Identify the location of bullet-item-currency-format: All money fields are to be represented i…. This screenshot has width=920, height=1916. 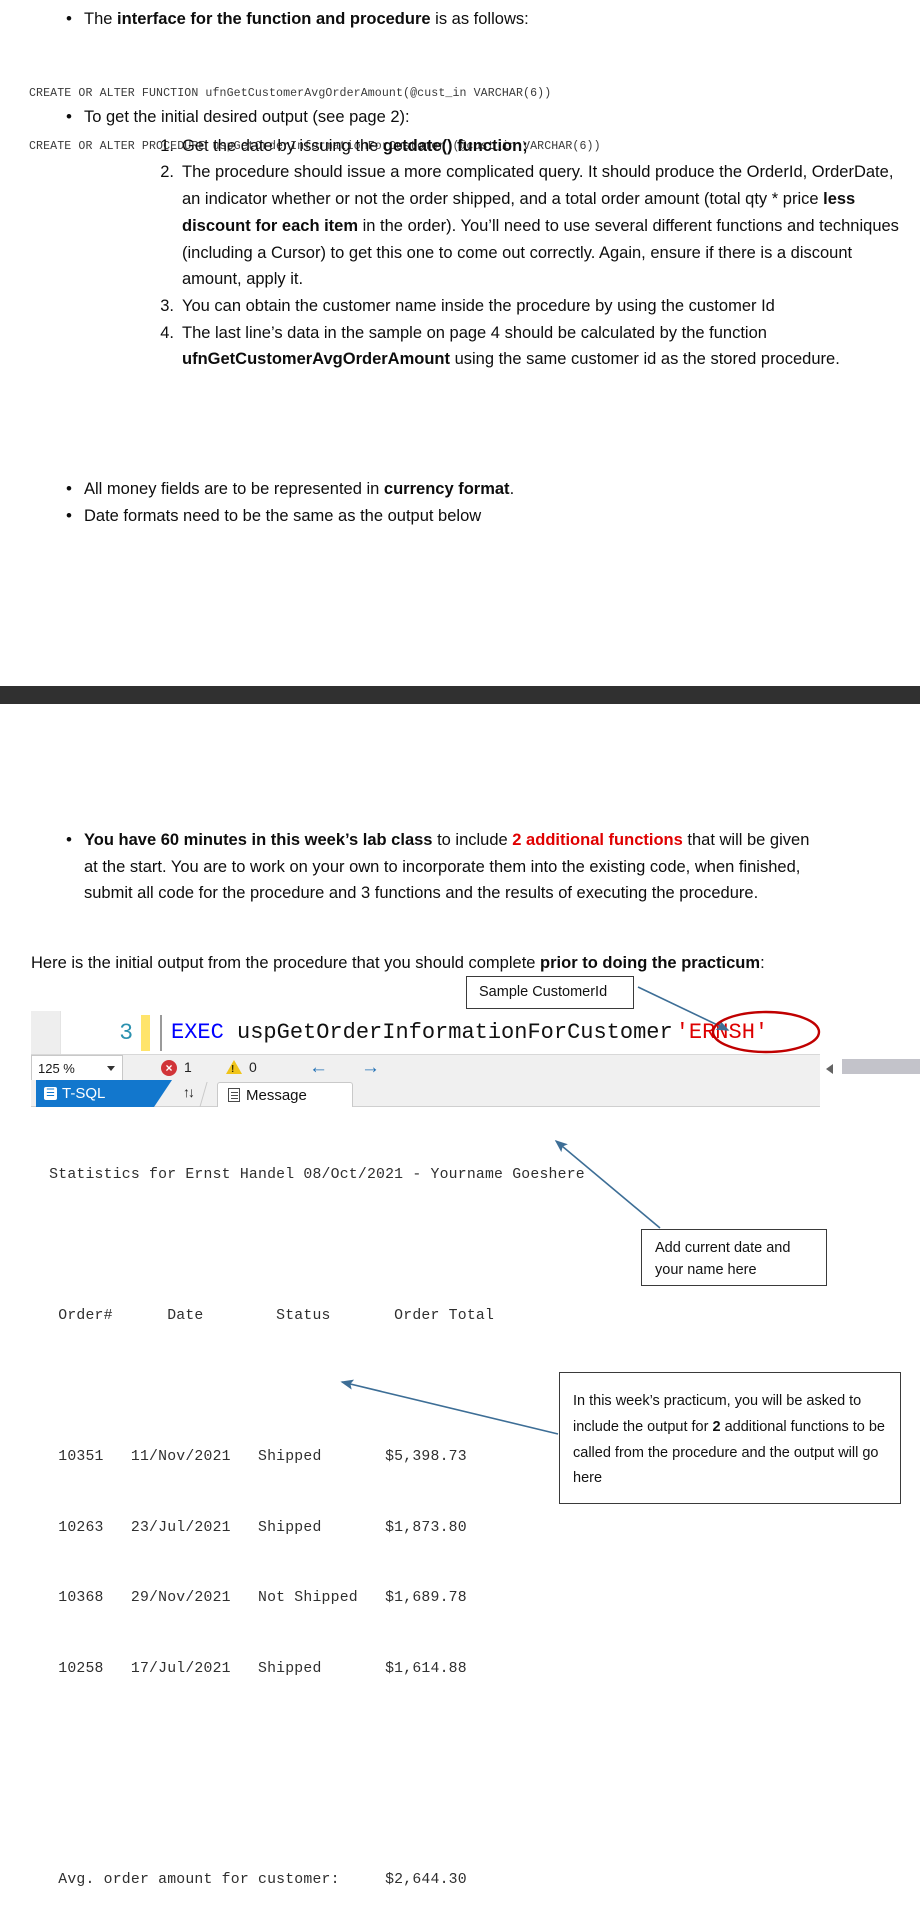
(480, 489).